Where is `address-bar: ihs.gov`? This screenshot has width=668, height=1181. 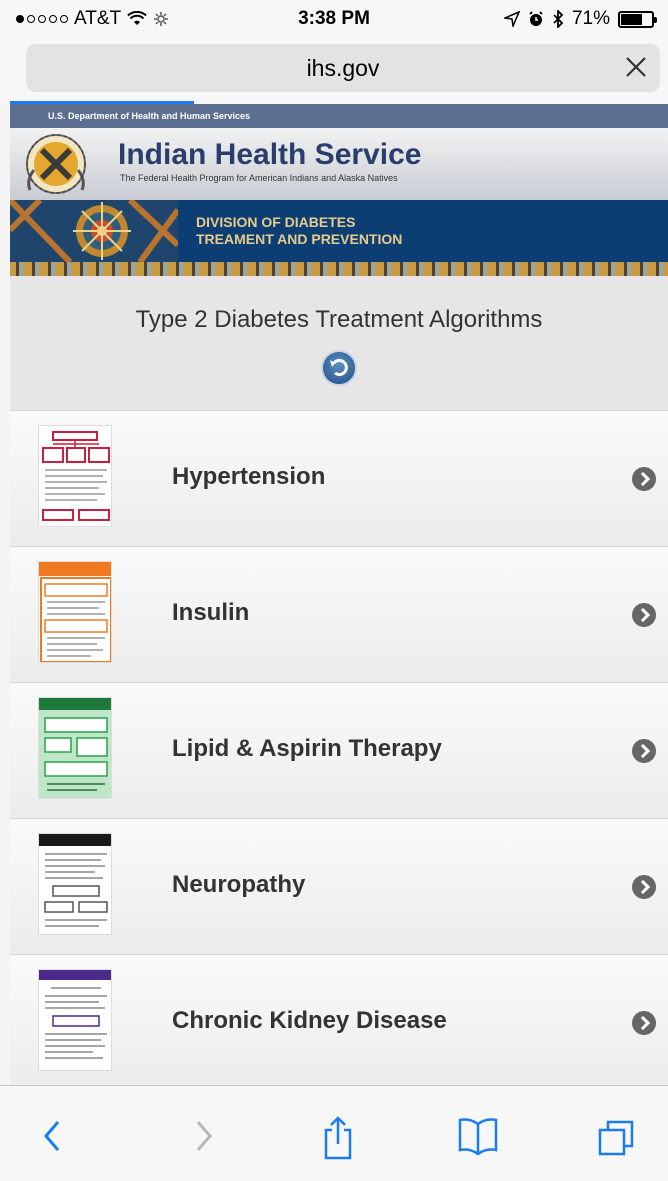
address-bar: ihs.gov is located at coordinates (343, 68).